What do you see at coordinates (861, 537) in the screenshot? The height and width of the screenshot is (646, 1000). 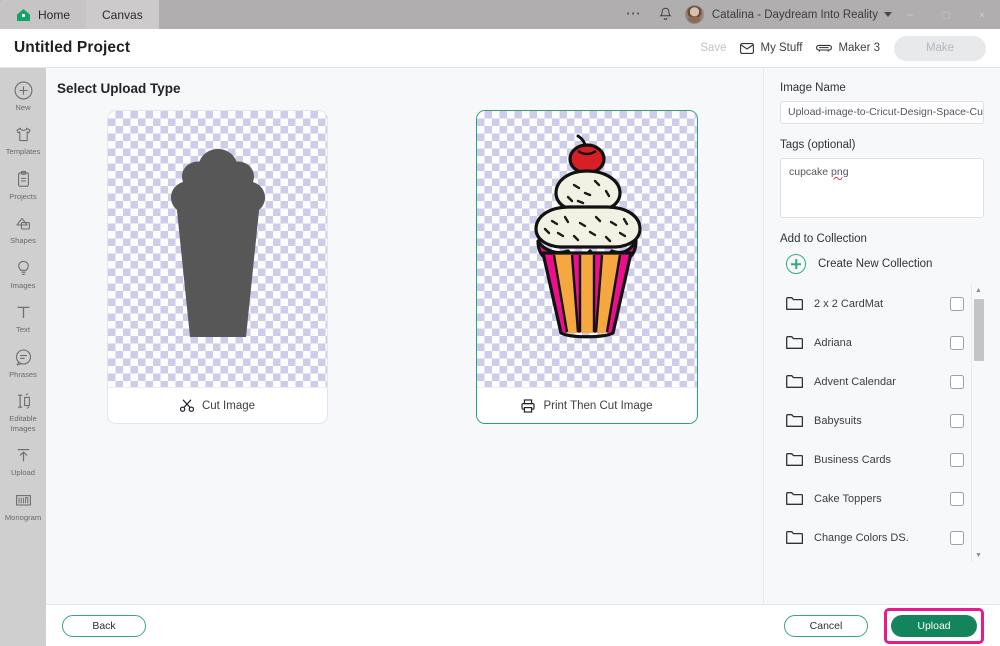 I see `collection-name: Change Colors DS.` at bounding box center [861, 537].